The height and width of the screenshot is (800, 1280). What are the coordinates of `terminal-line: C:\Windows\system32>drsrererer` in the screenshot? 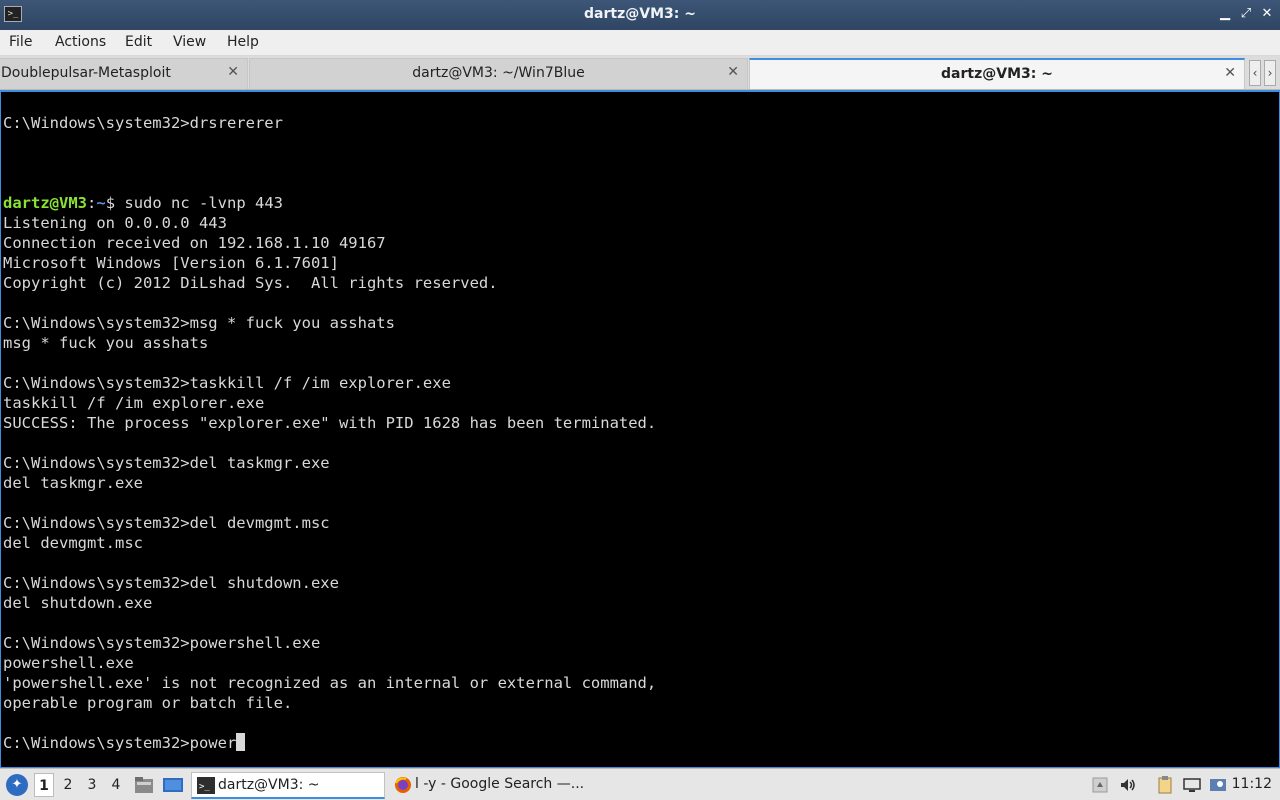 It's located at (143, 123).